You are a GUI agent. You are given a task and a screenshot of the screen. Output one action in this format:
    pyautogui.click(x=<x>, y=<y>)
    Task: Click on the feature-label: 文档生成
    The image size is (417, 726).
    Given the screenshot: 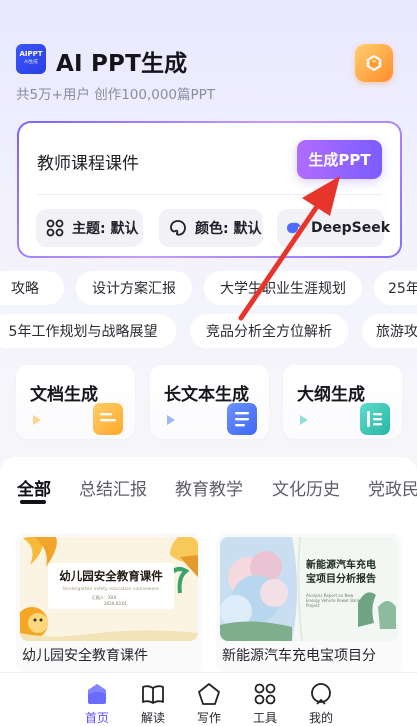 What is the action you would take?
    pyautogui.click(x=64, y=395)
    